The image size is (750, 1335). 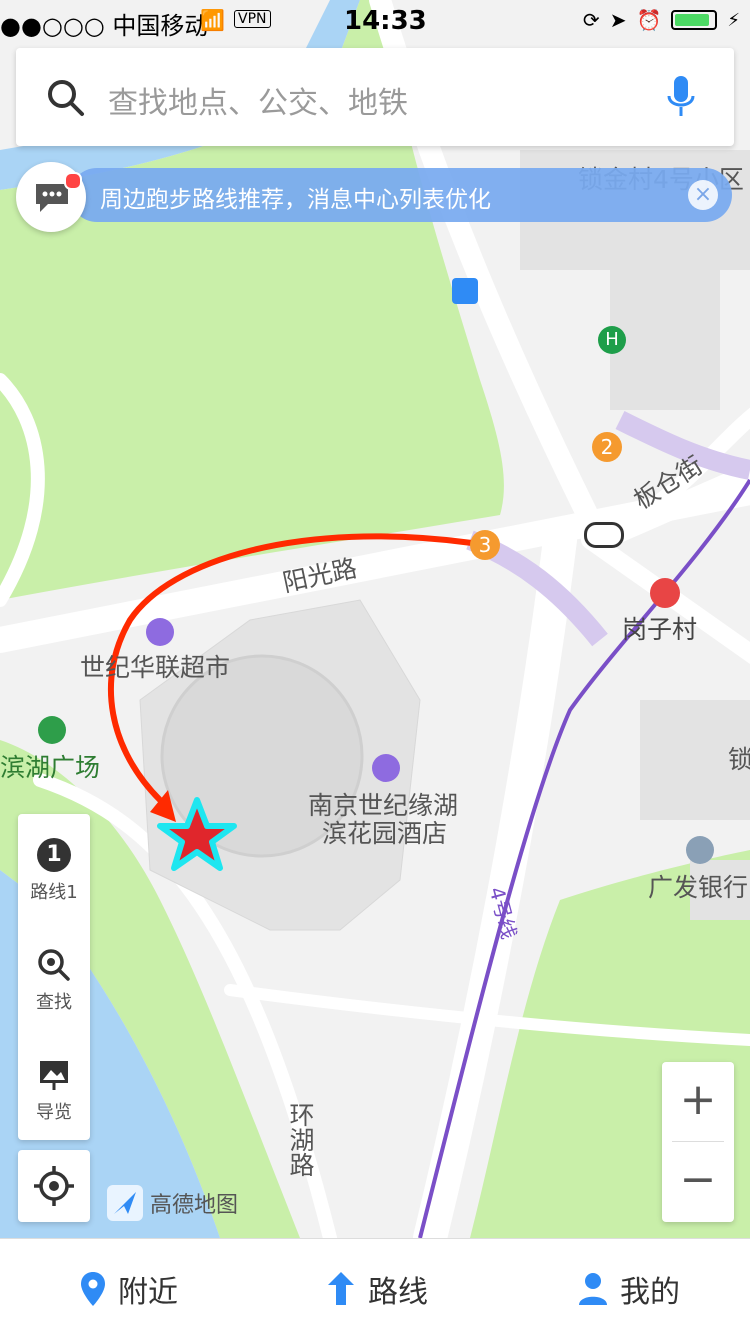 What do you see at coordinates (733, 20) in the screenshot?
I see `charging-icon: ⚡` at bounding box center [733, 20].